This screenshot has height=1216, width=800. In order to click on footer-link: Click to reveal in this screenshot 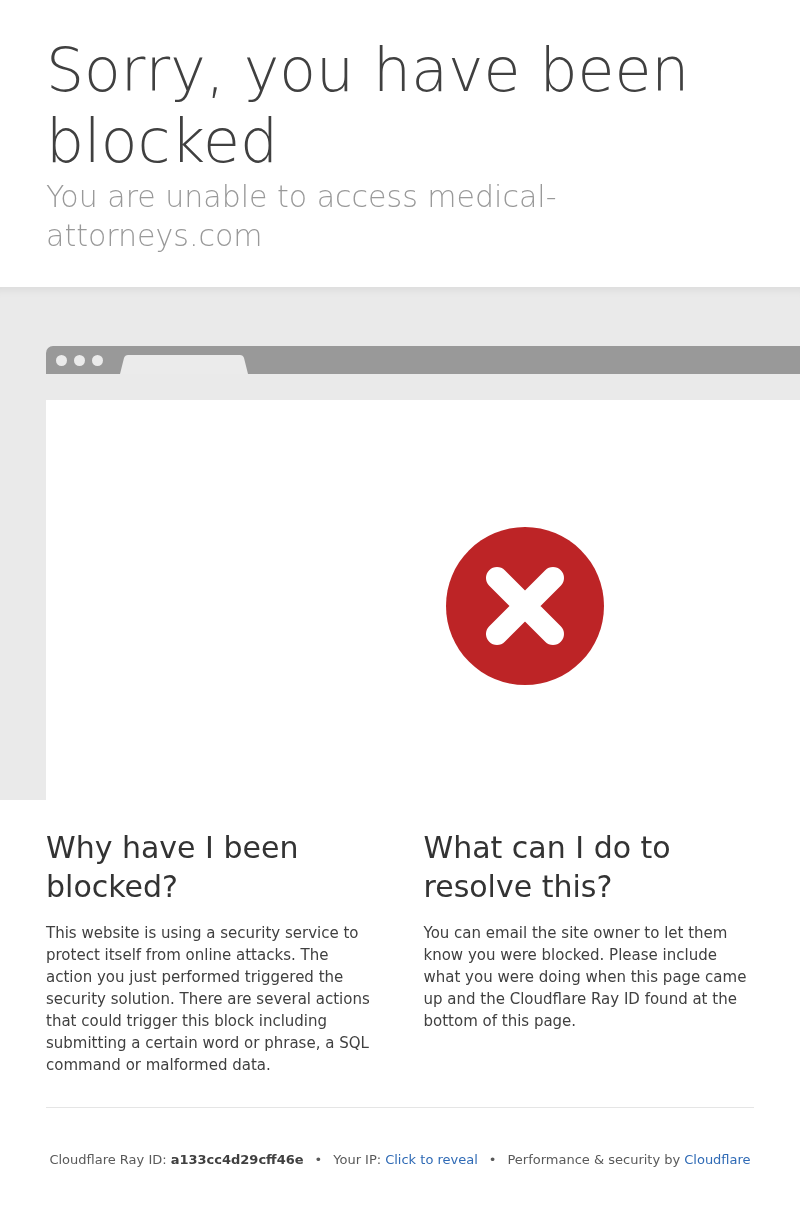, I will do `click(431, 1160)`.